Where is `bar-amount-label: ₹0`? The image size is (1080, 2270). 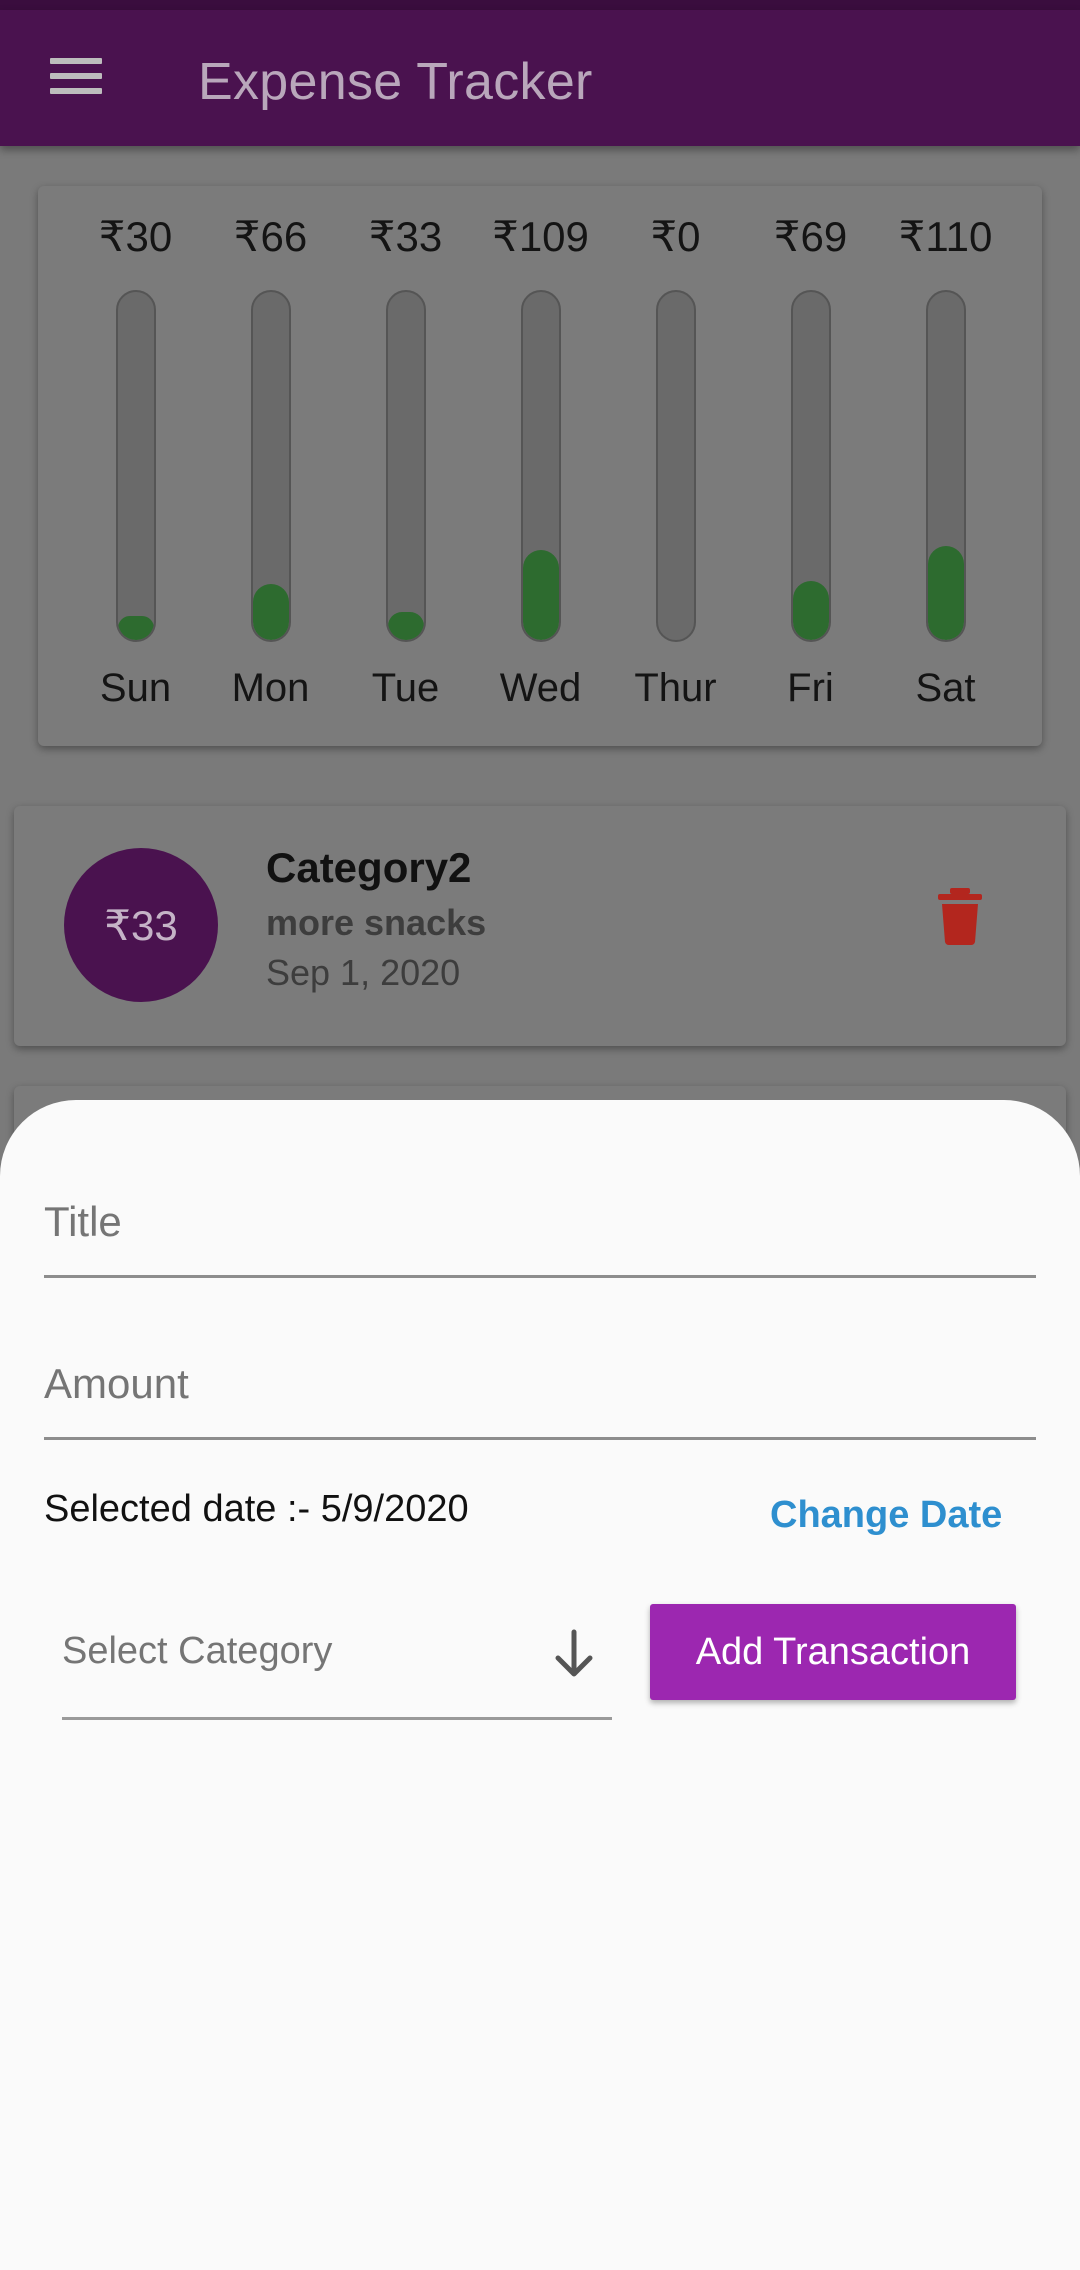 bar-amount-label: ₹0 is located at coordinates (675, 236).